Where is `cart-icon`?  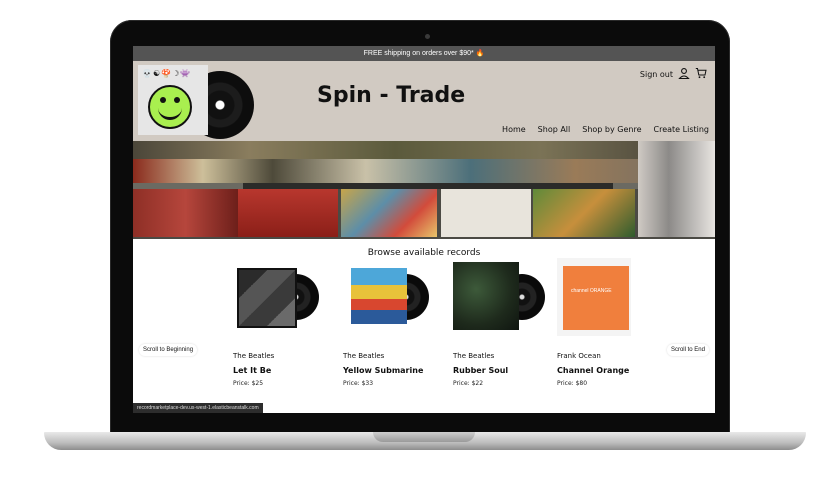
cart-icon is located at coordinates (701, 74).